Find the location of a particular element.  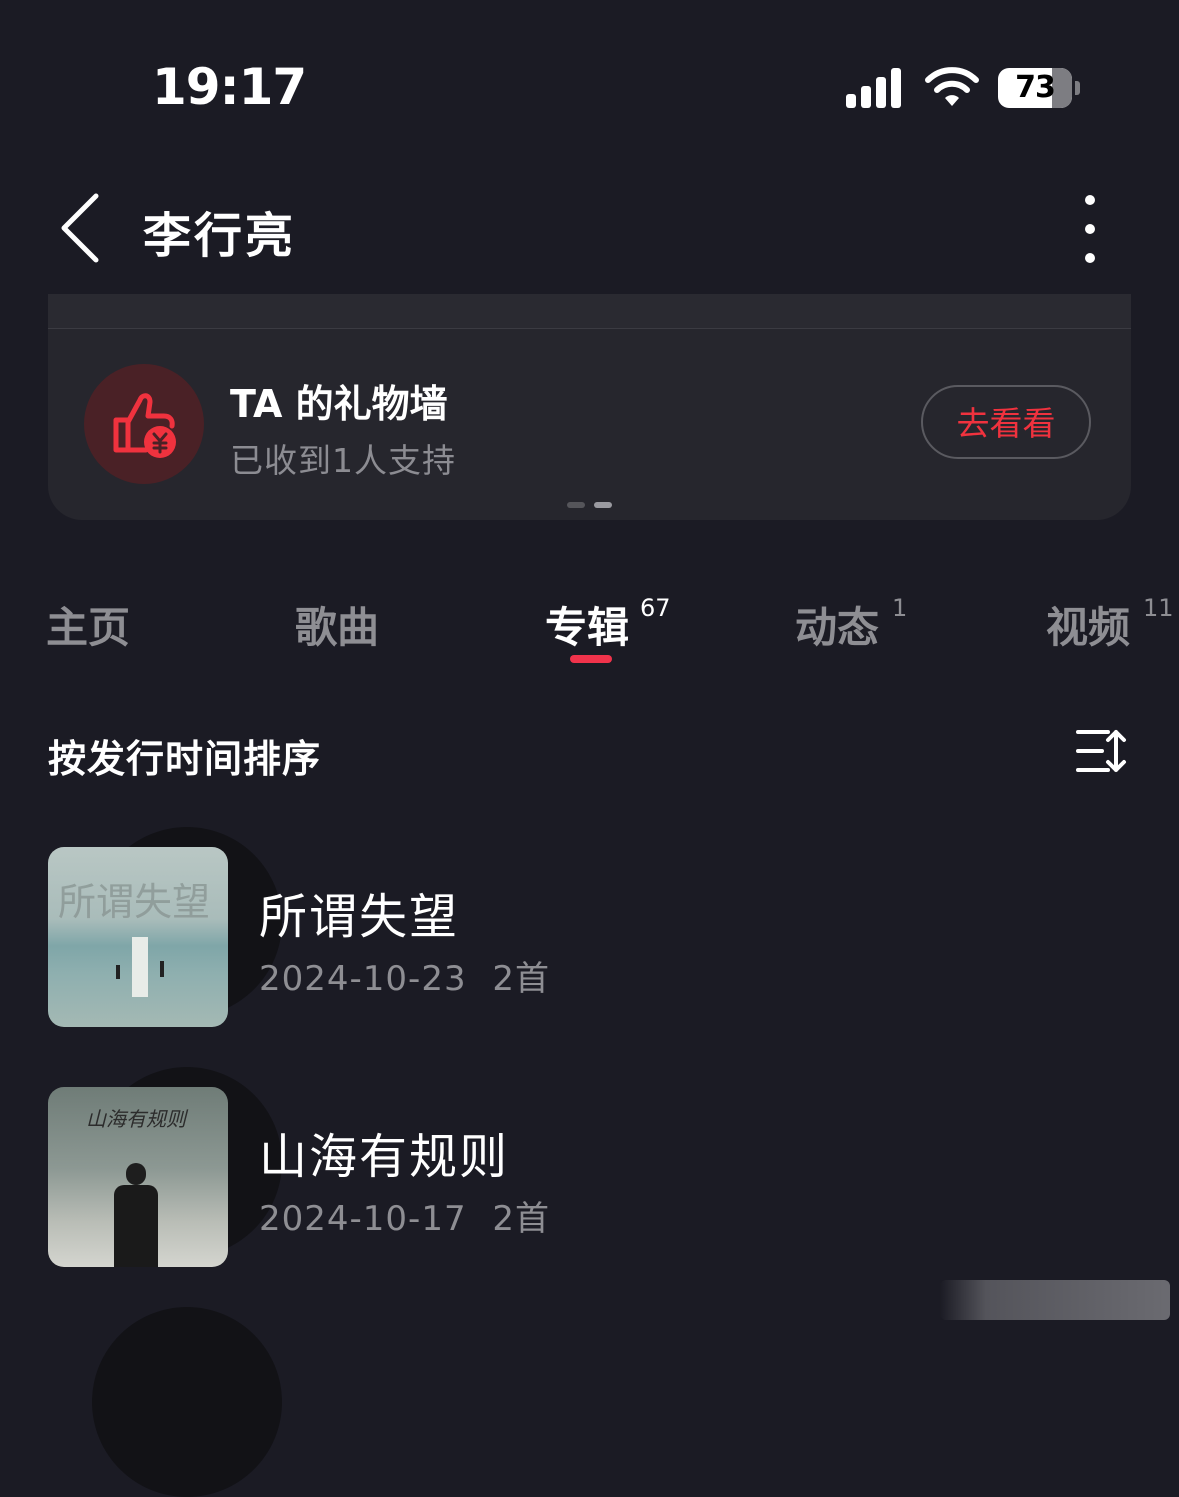

vinyl-disc is located at coordinates (187, 1402).